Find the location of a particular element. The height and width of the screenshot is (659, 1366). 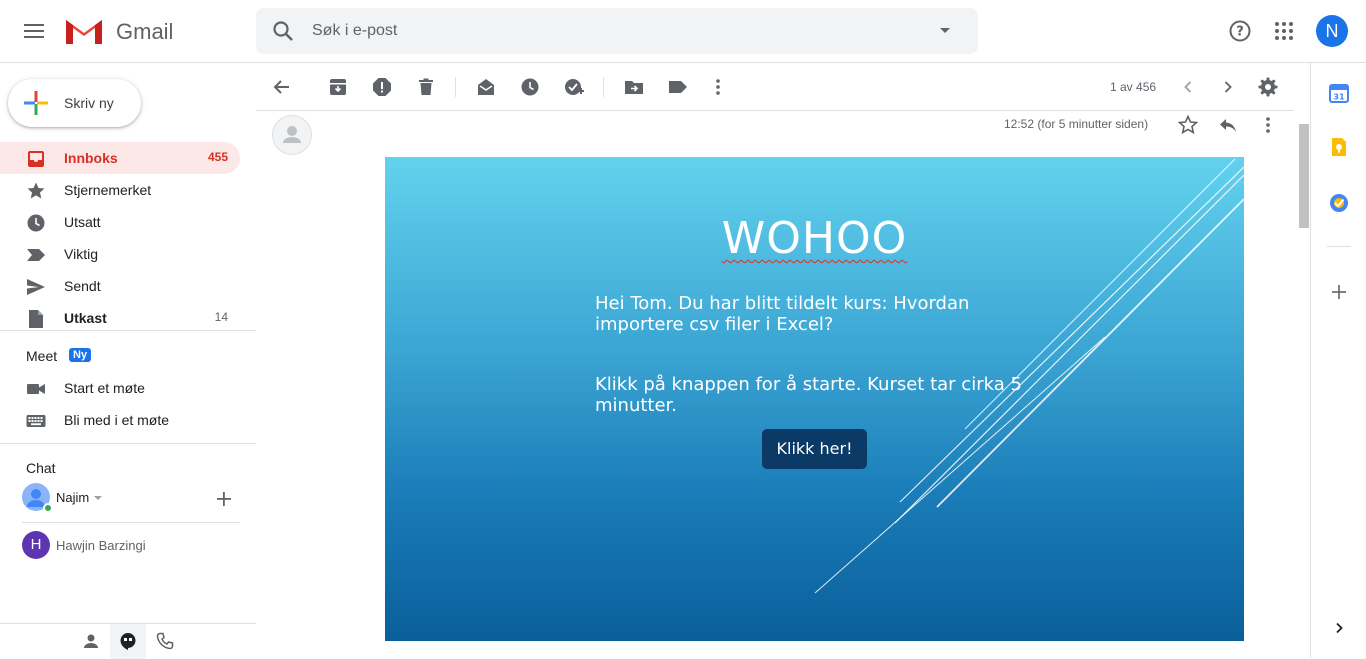

search-options-icon is located at coordinates (945, 30).